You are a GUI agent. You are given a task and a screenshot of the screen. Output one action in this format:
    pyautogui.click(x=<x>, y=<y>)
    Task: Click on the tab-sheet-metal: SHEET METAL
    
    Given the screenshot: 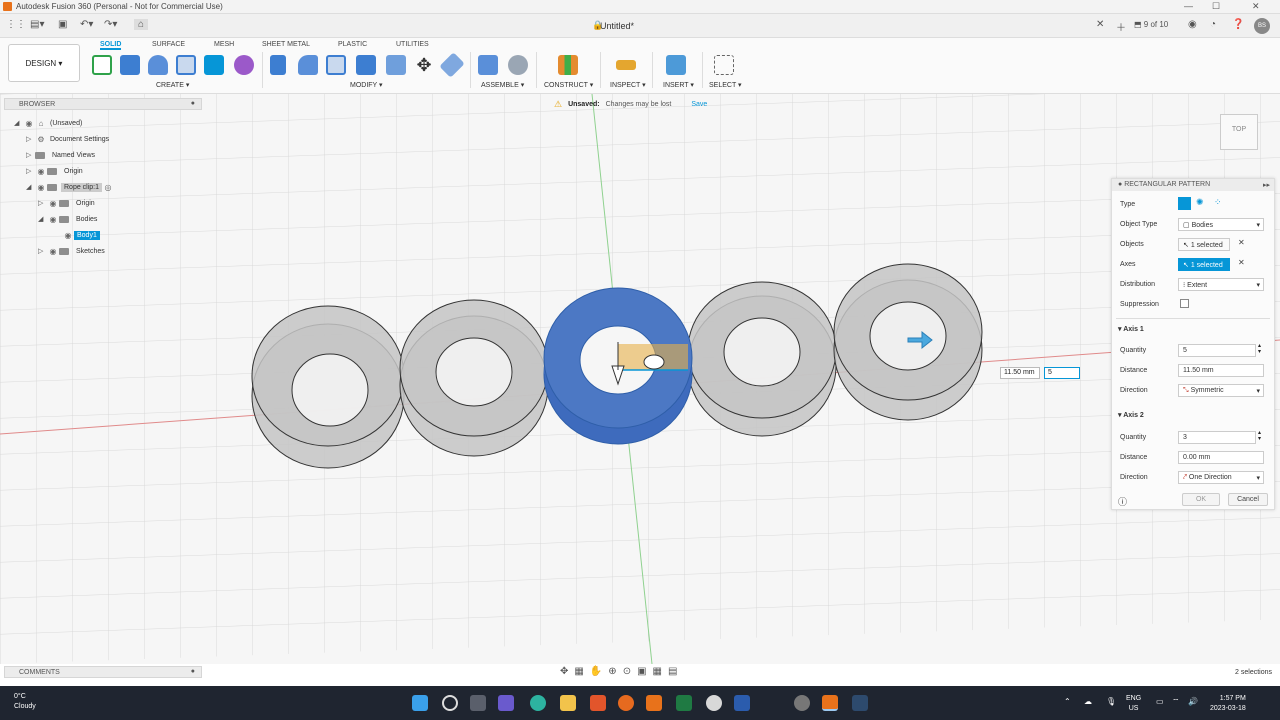 What is the action you would take?
    pyautogui.click(x=286, y=44)
    